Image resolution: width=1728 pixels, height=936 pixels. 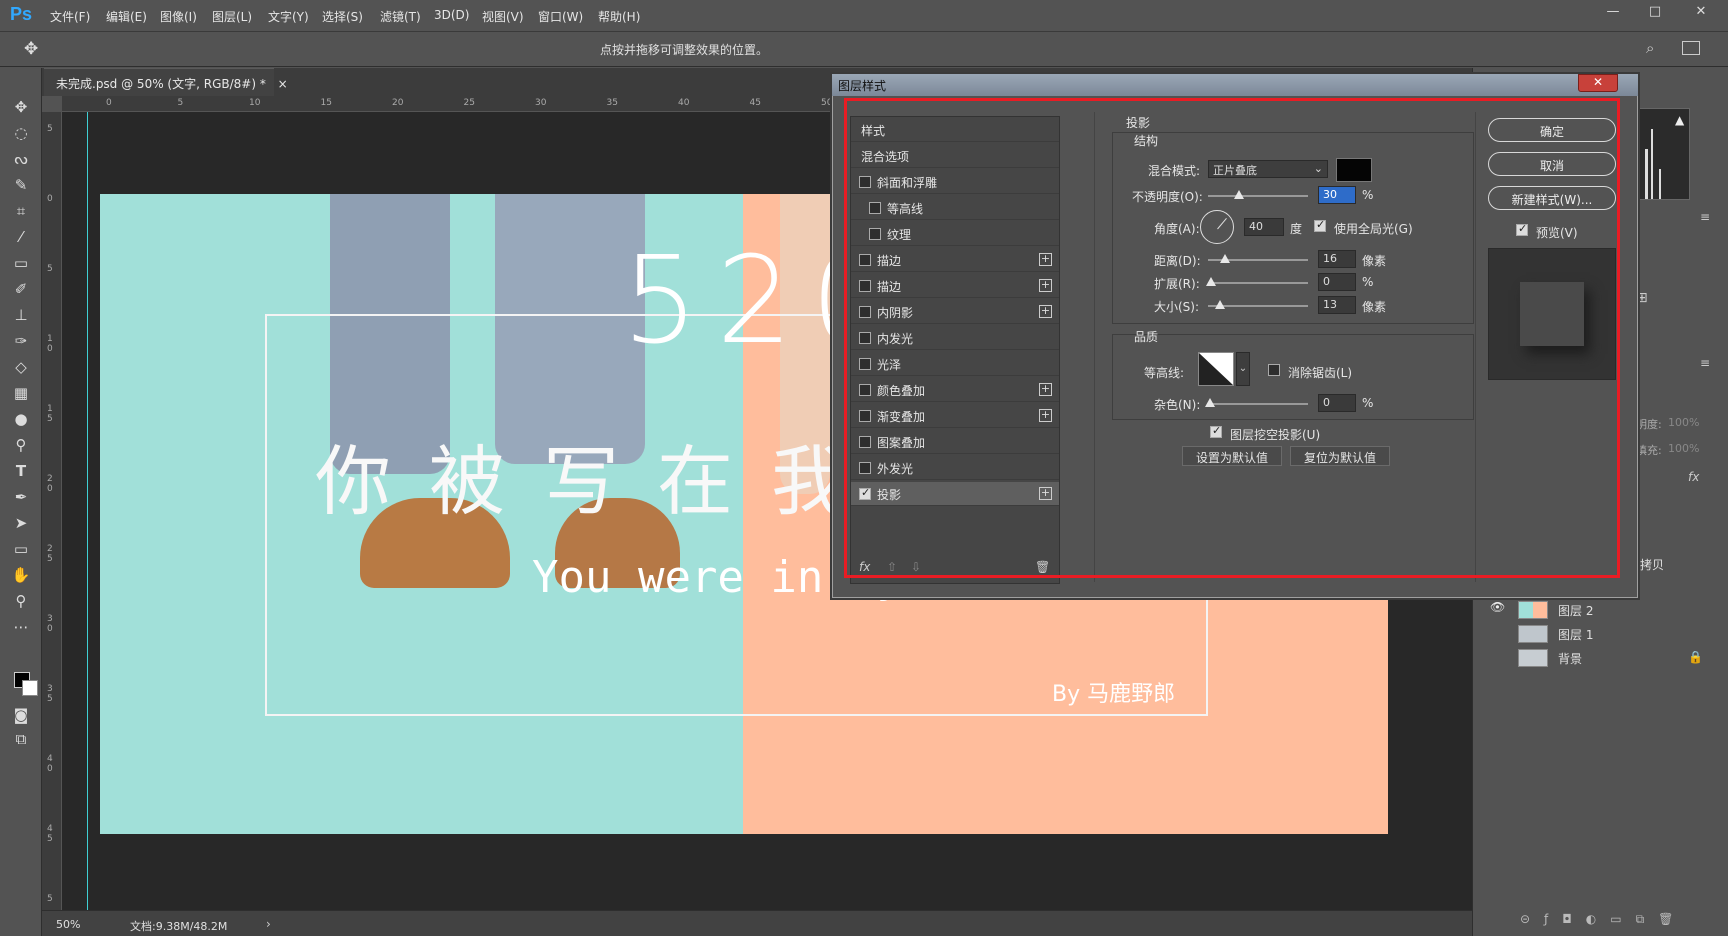 What do you see at coordinates (1602, 610) in the screenshot?
I see `layer-row: 👁 图层 2` at bounding box center [1602, 610].